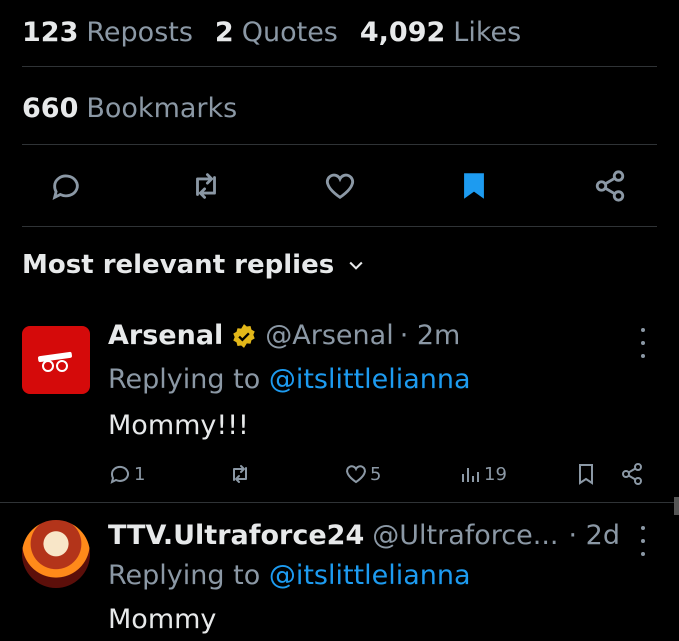 This screenshot has height=641, width=679. Describe the element at coordinates (165, 335) in the screenshot. I see `reply-author-name: Arsenal` at that location.